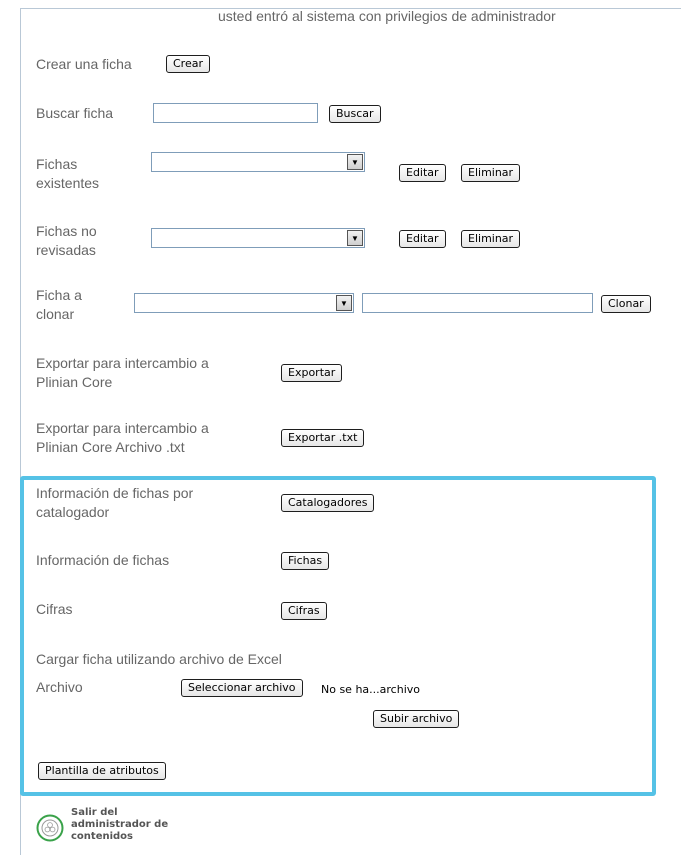  Describe the element at coordinates (84, 64) in the screenshot. I see `crear-label: Crear una ficha` at that location.